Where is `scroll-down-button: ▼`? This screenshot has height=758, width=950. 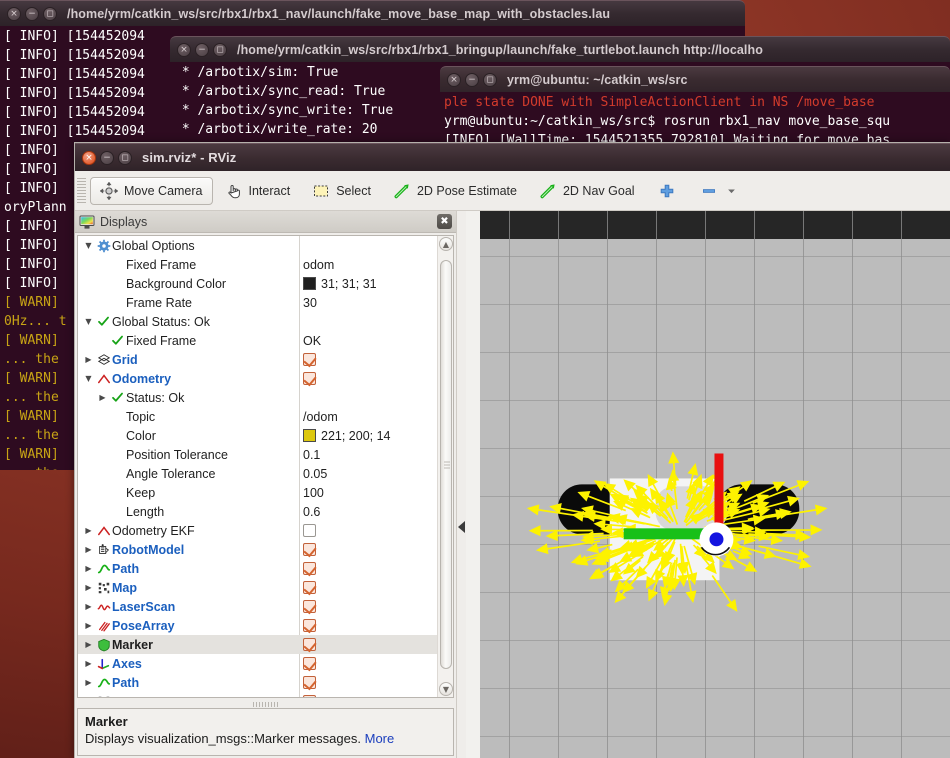
scroll-down-button: ▼ is located at coordinates (446, 689).